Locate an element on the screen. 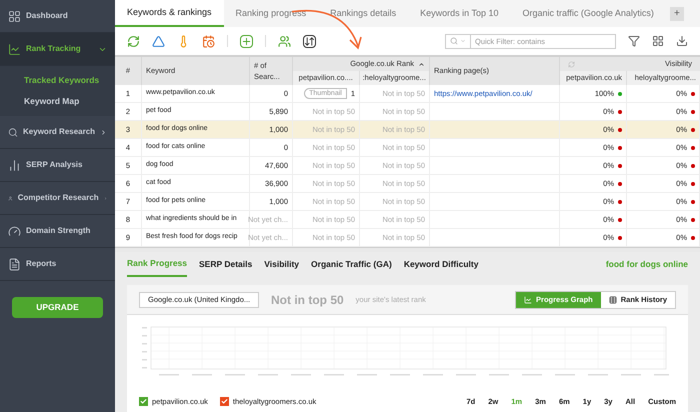 The height and width of the screenshot is (412, 700). table-icon is located at coordinates (612, 300).